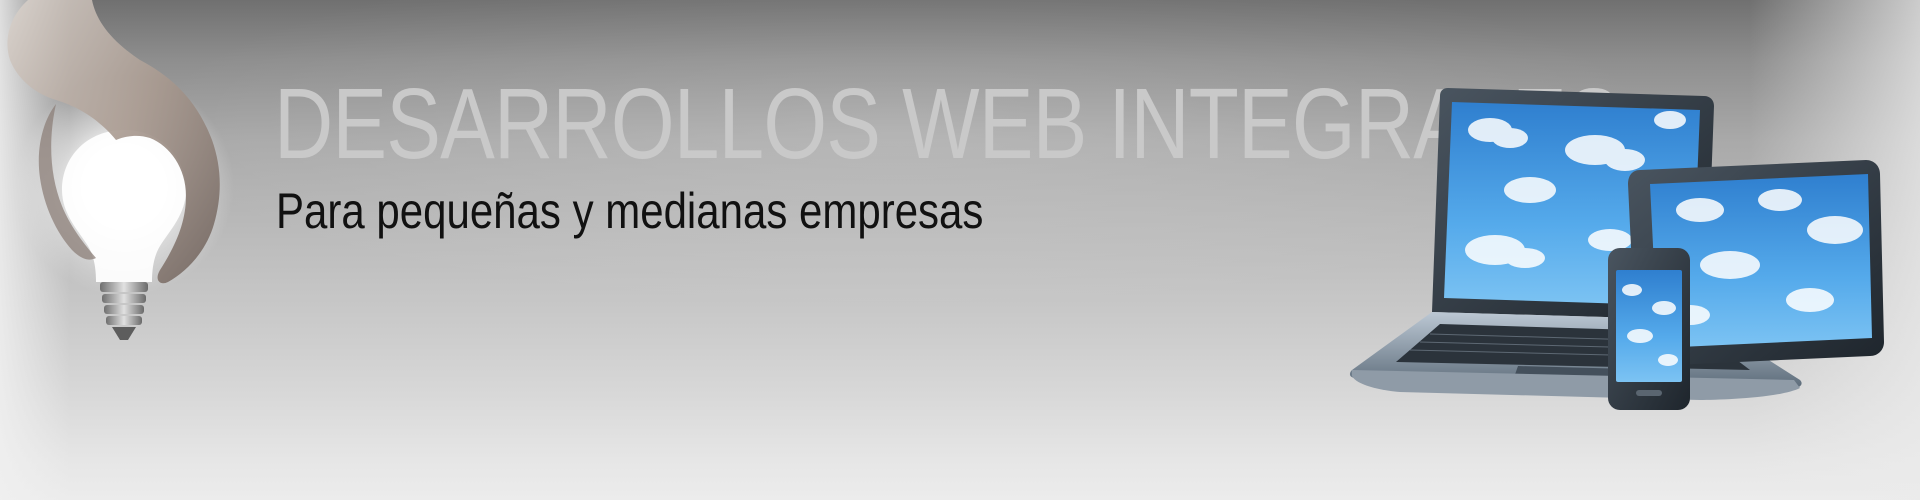 Image resolution: width=1920 pixels, height=500 pixels. What do you see at coordinates (1649, 329) in the screenshot?
I see `smartphone-icon` at bounding box center [1649, 329].